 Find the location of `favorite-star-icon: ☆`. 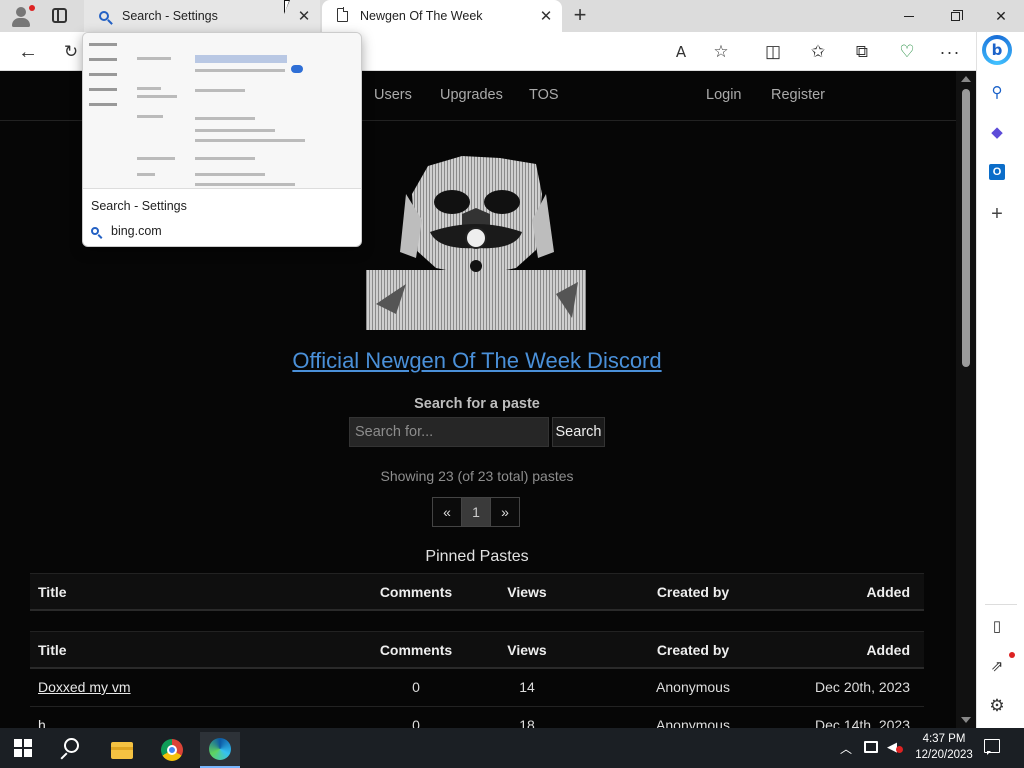

favorite-star-icon: ☆ is located at coordinates (721, 52).